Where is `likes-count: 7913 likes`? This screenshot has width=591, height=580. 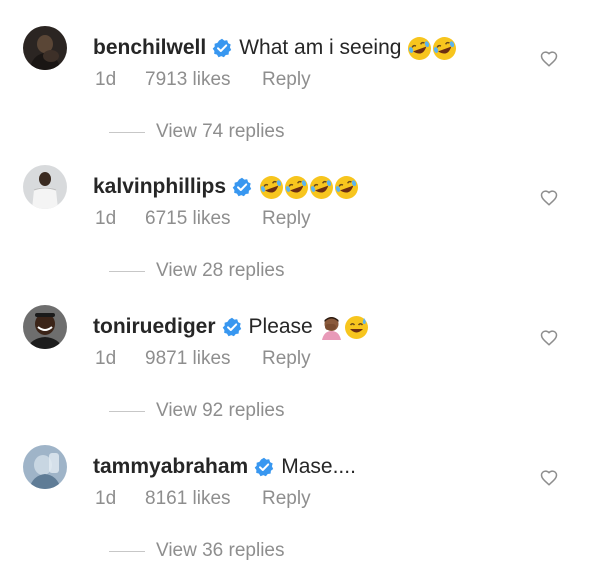 likes-count: 7913 likes is located at coordinates (203, 80).